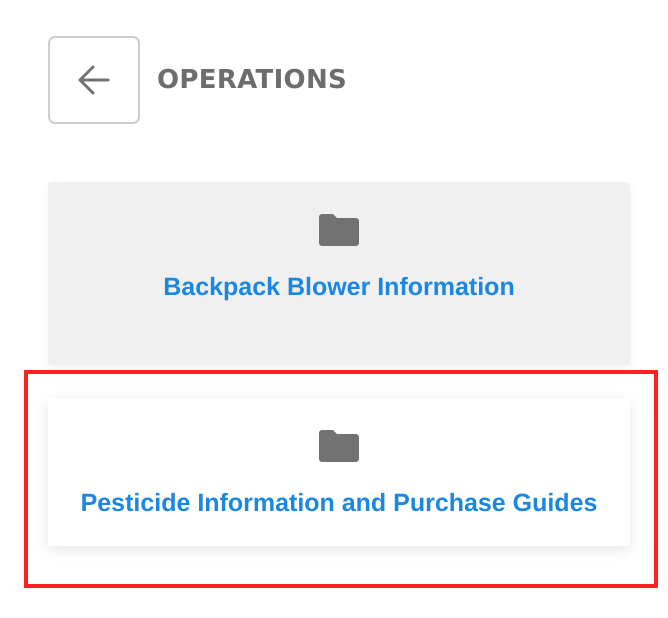 This screenshot has width=668, height=618. I want to click on page-title: OPERATIONS, so click(252, 80).